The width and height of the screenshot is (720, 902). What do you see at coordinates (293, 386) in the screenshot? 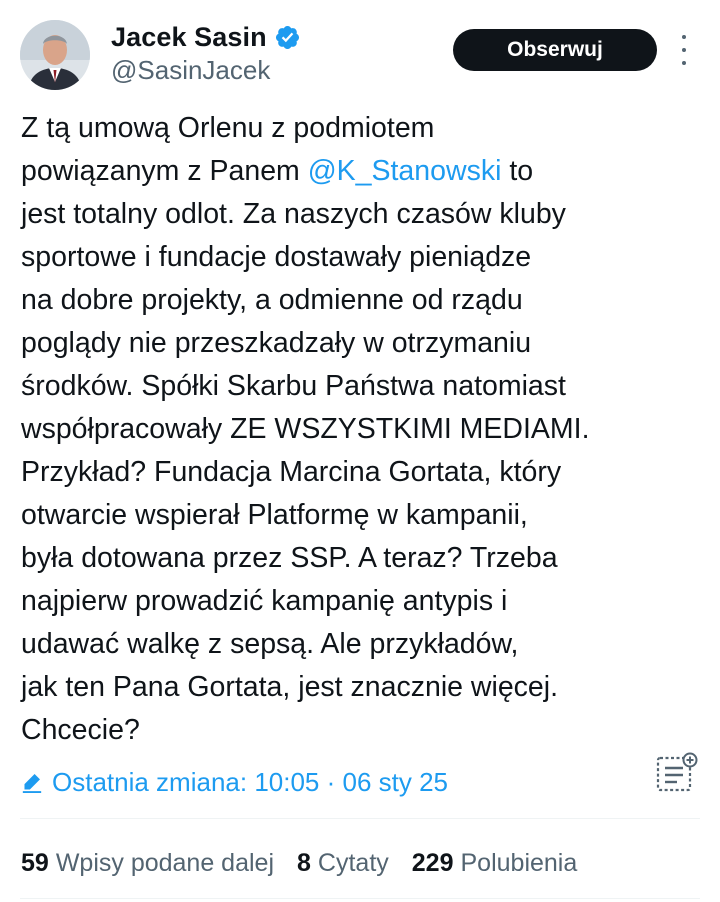
I see `tweet-line: środków. Spółki Skarbu Państwa natomiast` at bounding box center [293, 386].